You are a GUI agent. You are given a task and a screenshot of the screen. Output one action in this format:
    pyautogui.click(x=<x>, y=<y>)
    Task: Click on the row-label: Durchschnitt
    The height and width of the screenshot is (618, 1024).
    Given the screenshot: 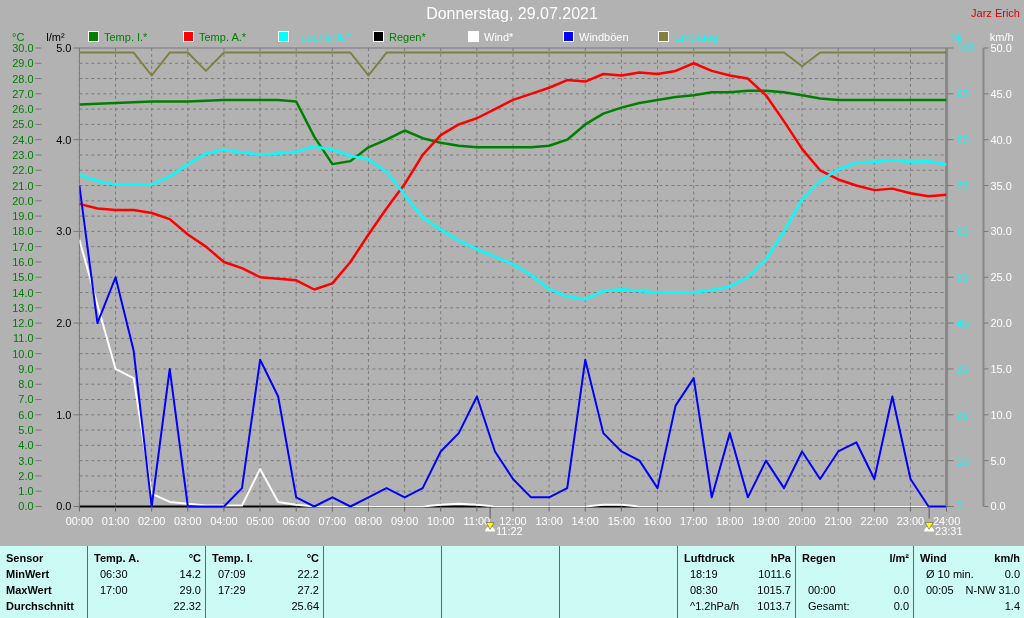 What is the action you would take?
    pyautogui.click(x=40, y=607)
    